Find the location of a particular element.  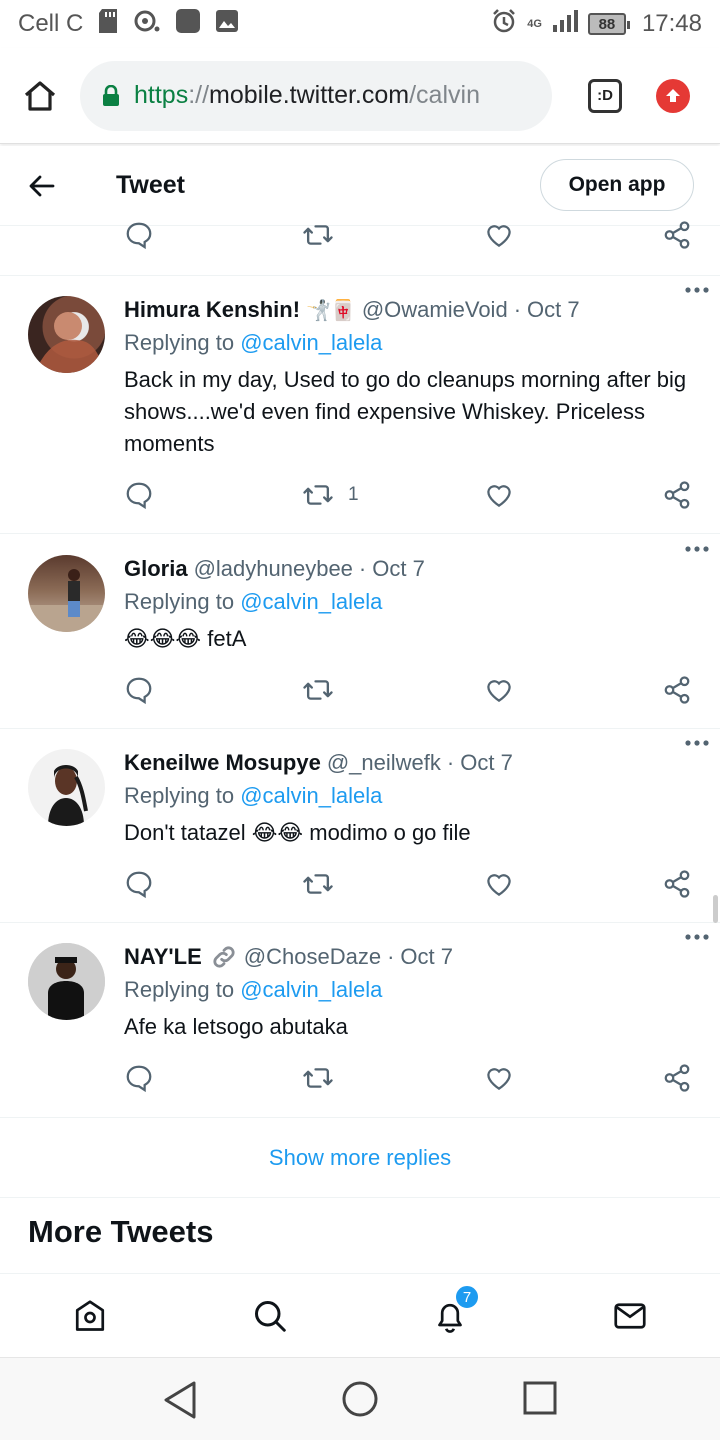

hotspot-icon is located at coordinates (147, 24).